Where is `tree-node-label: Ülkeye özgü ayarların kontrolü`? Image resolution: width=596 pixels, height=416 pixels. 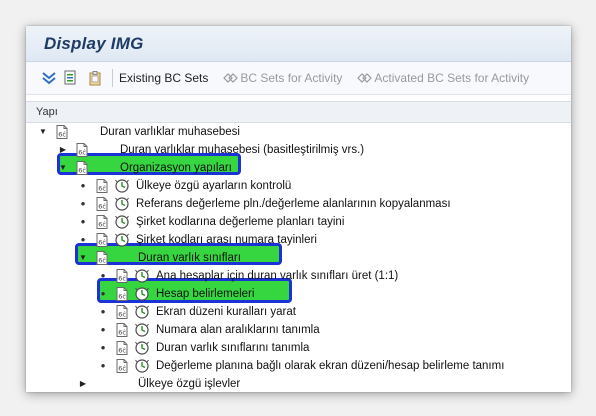 tree-node-label: Ülkeye özgü ayarların kontrolü is located at coordinates (214, 186).